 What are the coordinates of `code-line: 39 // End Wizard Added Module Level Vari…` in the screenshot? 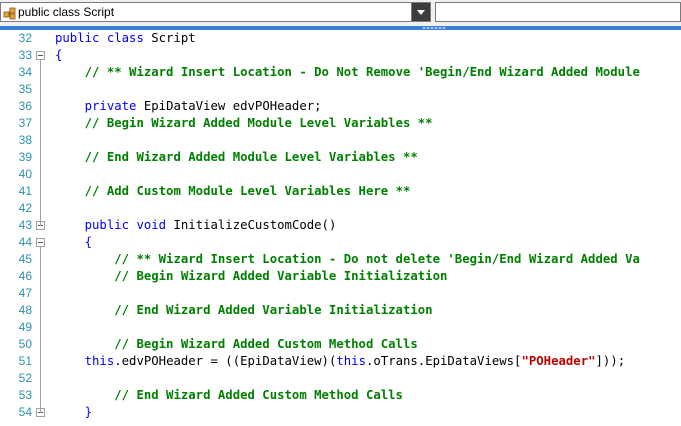 It's located at (340, 157).